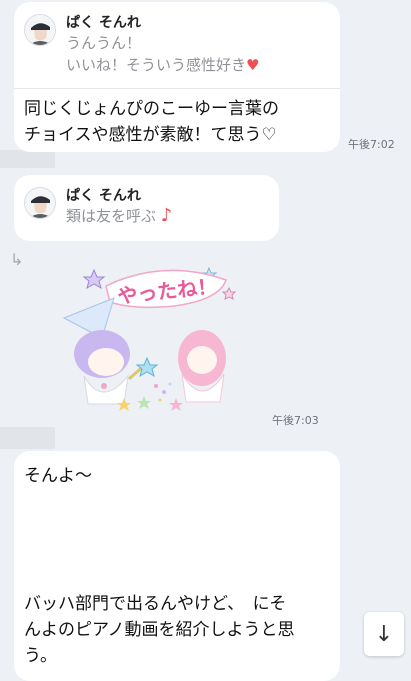  What do you see at coordinates (151, 122) in the screenshot?
I see `message-text: 同じくじょんぴのこーゆー言葉の チョイスや感性が素敵！て思う♡` at bounding box center [151, 122].